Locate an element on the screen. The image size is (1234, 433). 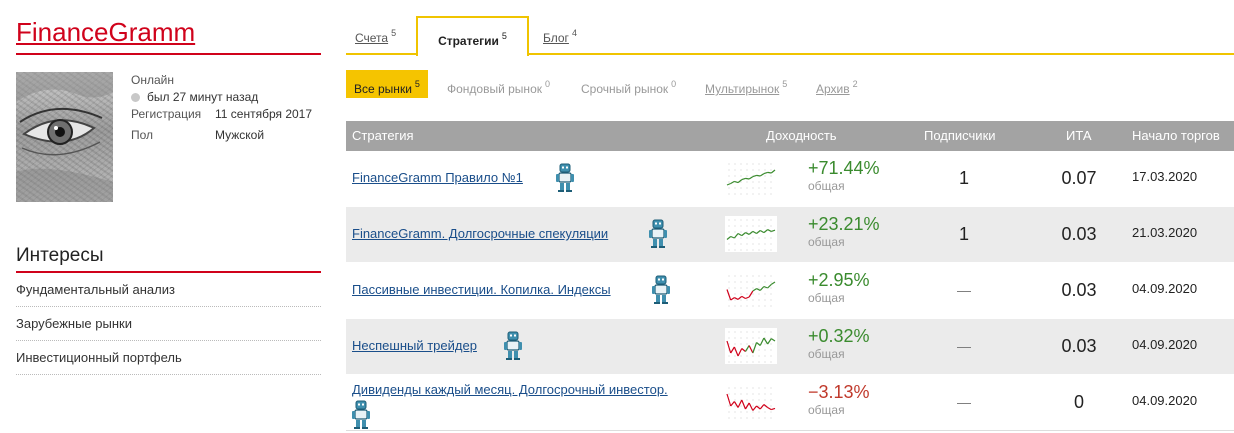
filter-count: 0 is located at coordinates (674, 84).